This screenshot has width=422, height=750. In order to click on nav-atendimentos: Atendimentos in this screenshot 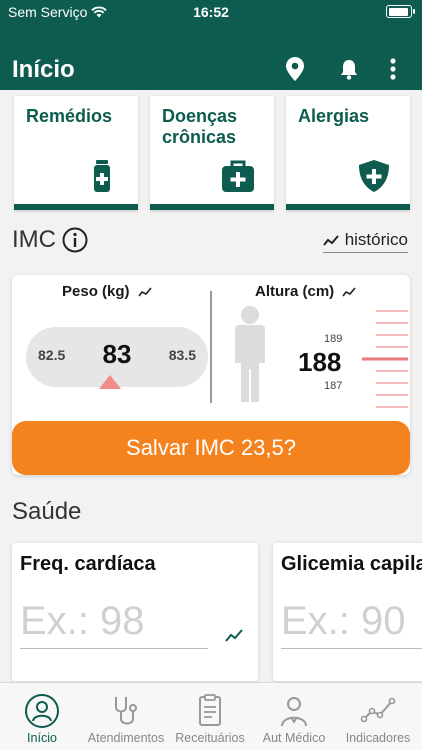, I will do `click(126, 718)`.